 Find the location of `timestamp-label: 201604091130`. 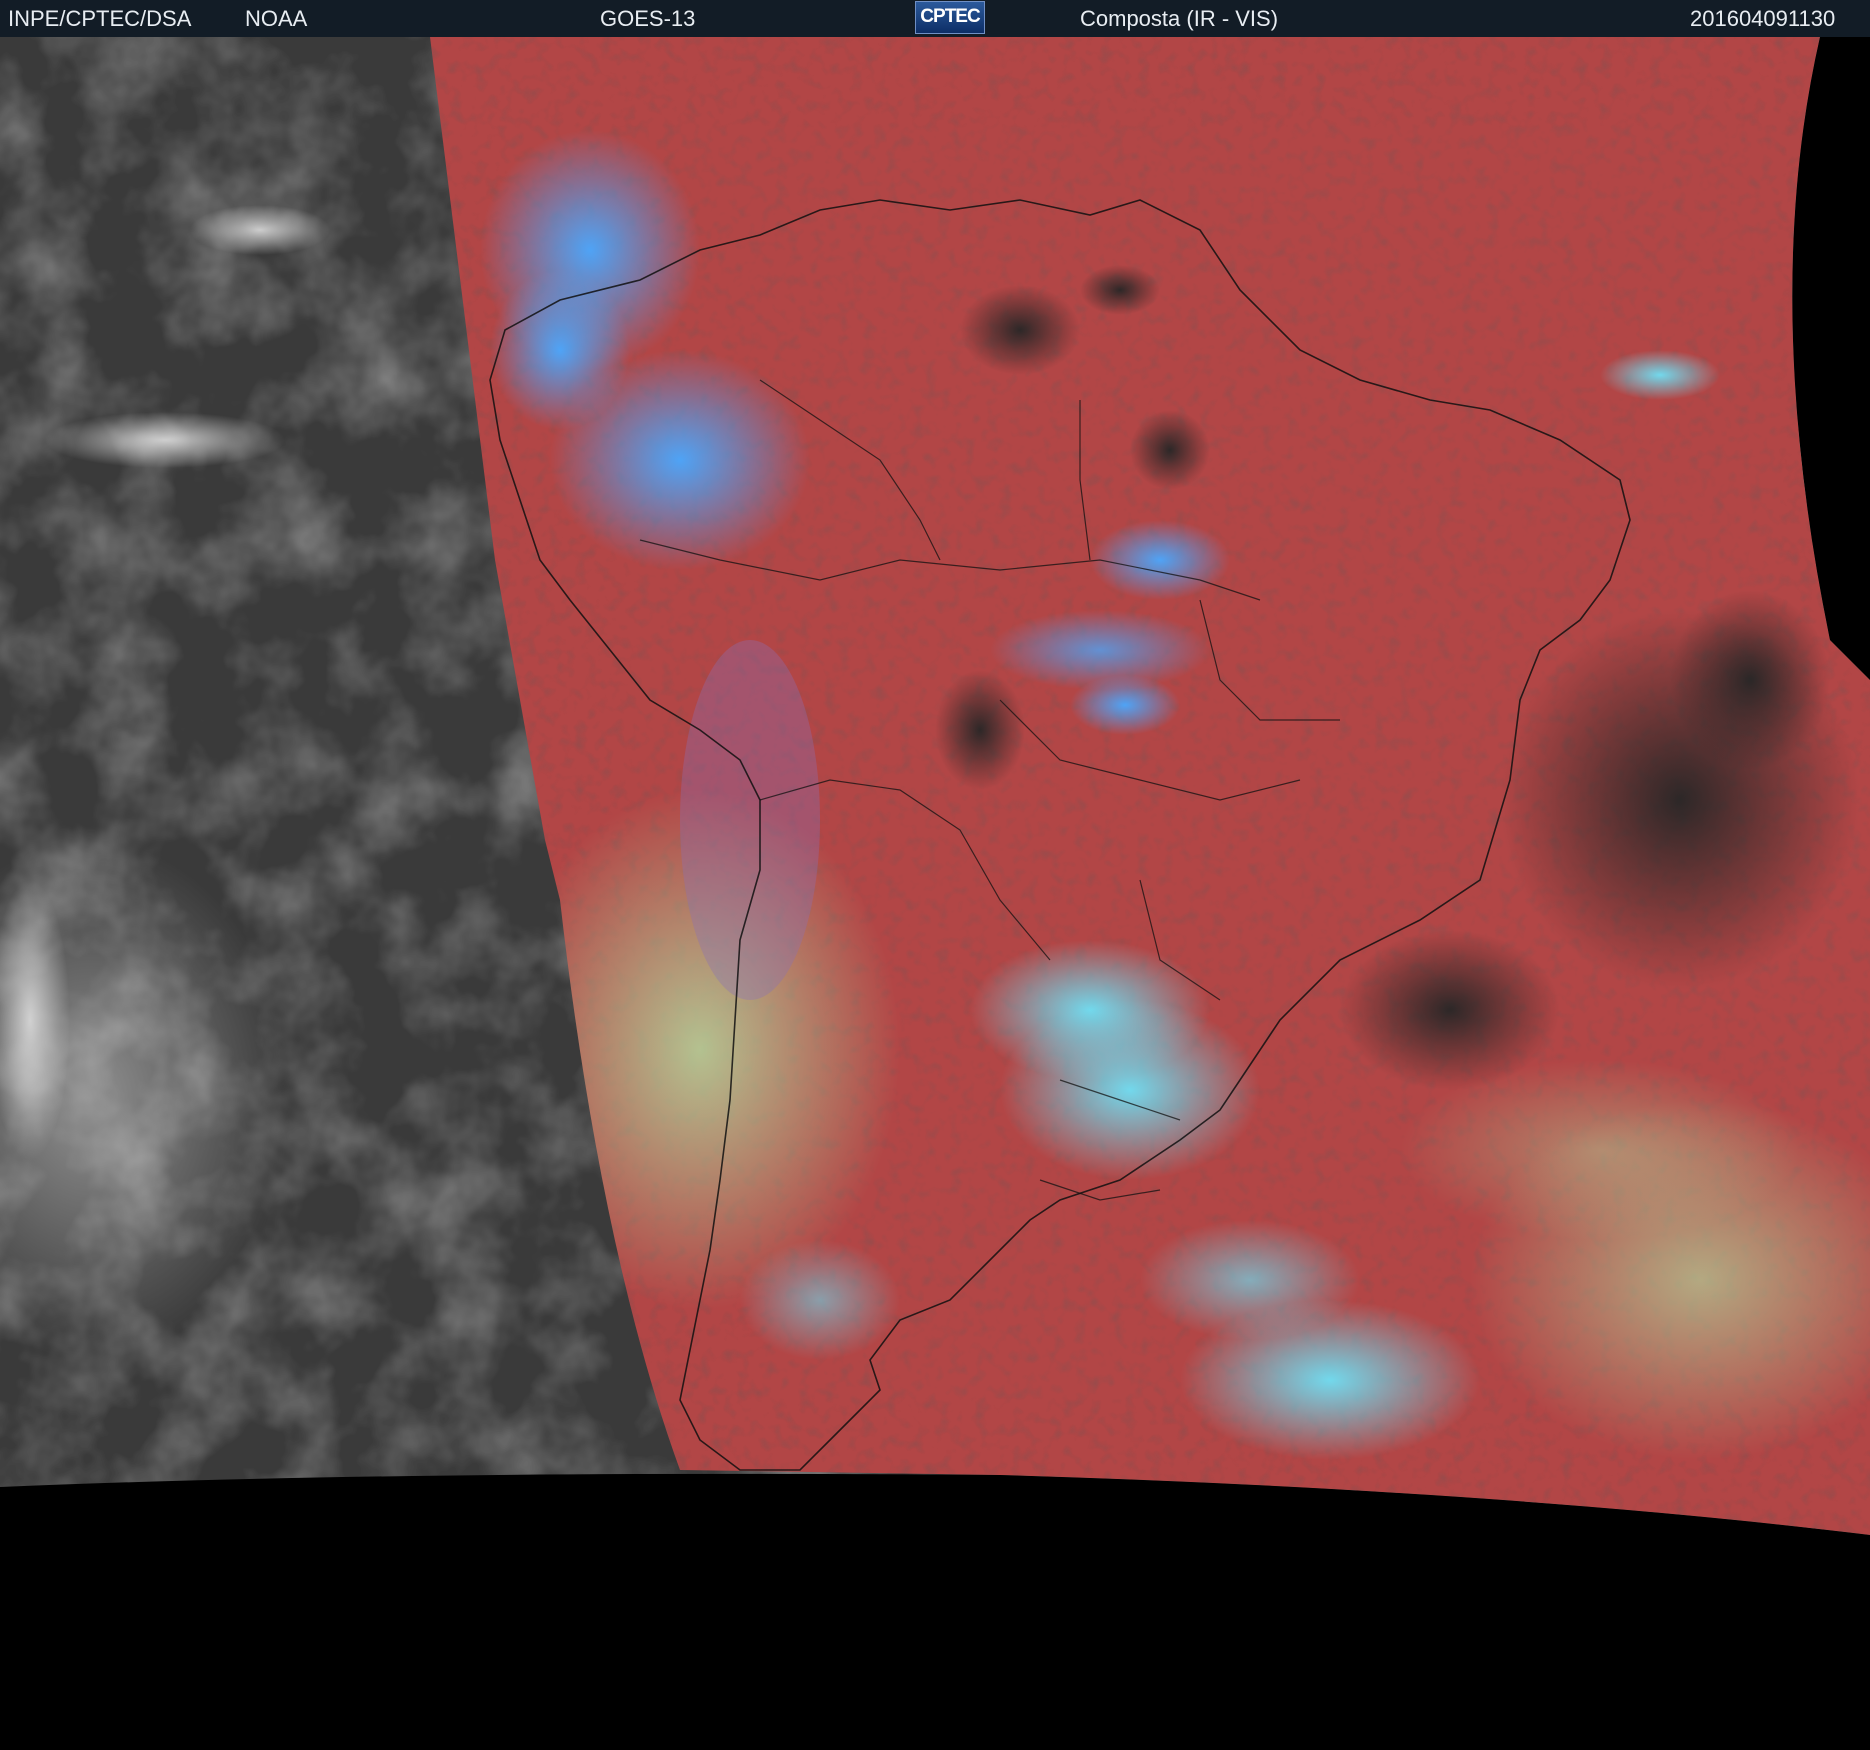

timestamp-label: 201604091130 is located at coordinates (1763, 18).